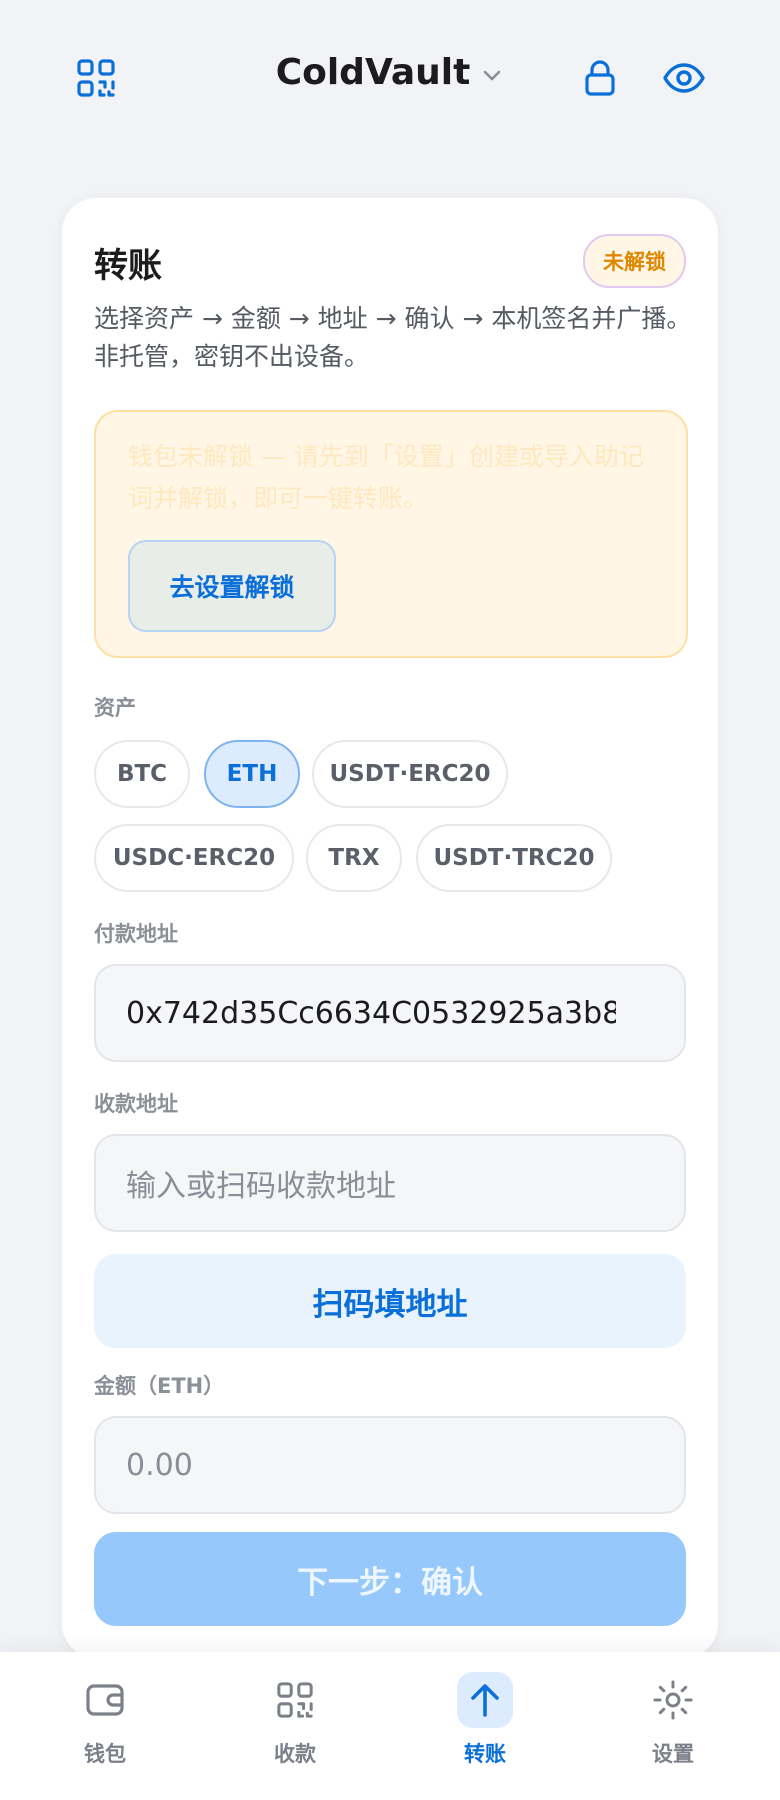 The width and height of the screenshot is (780, 1800). Describe the element at coordinates (115, 708) in the screenshot. I see `asset-label: 资产` at that location.